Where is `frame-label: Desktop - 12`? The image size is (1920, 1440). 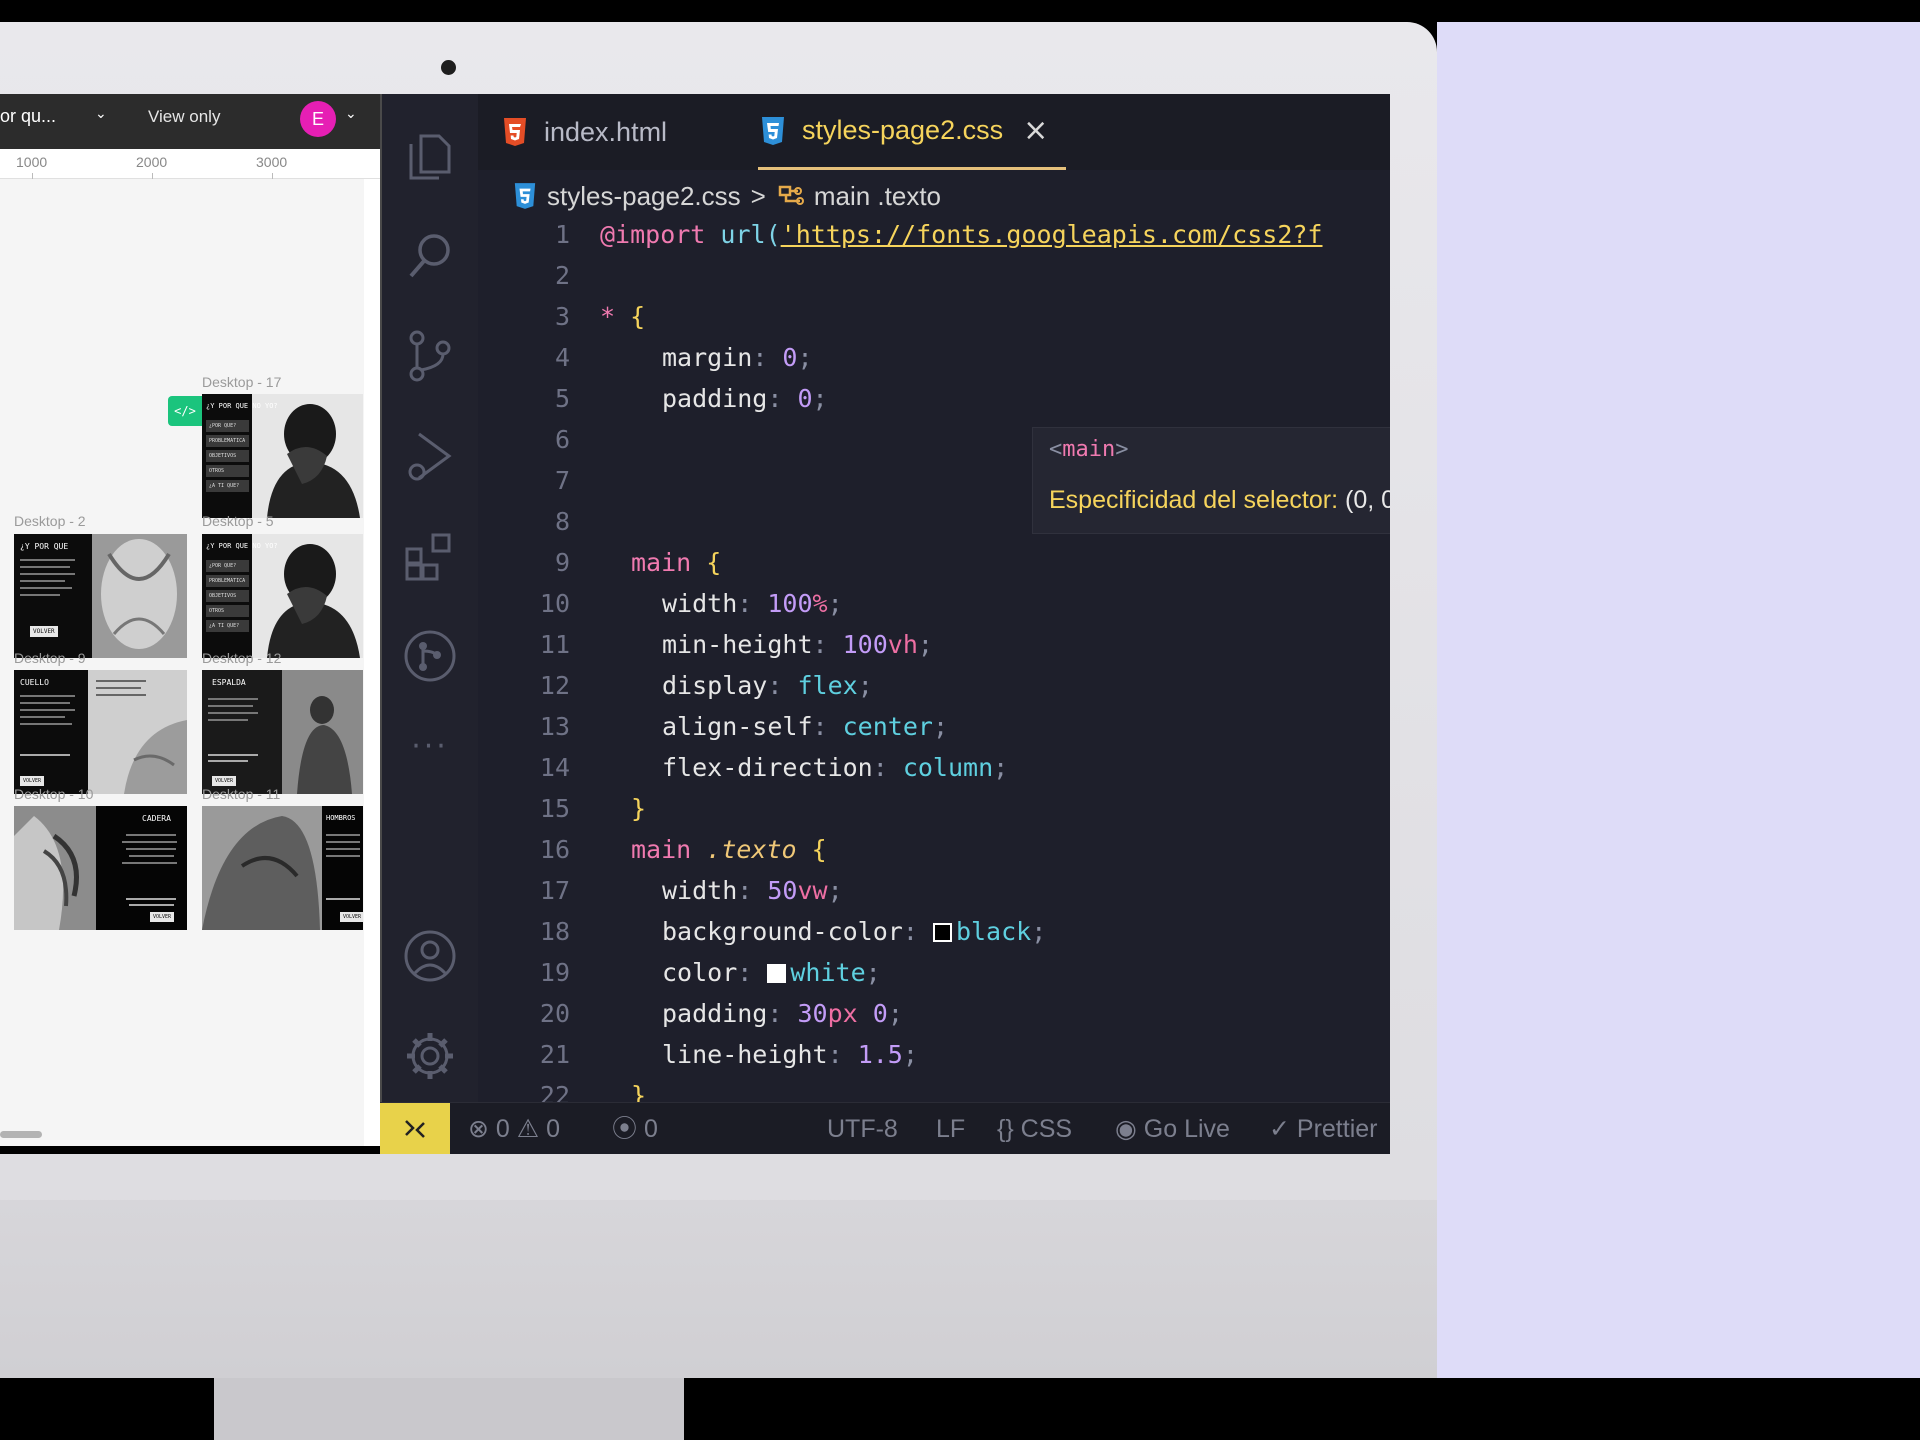
frame-label: Desktop - 12 is located at coordinates (242, 658).